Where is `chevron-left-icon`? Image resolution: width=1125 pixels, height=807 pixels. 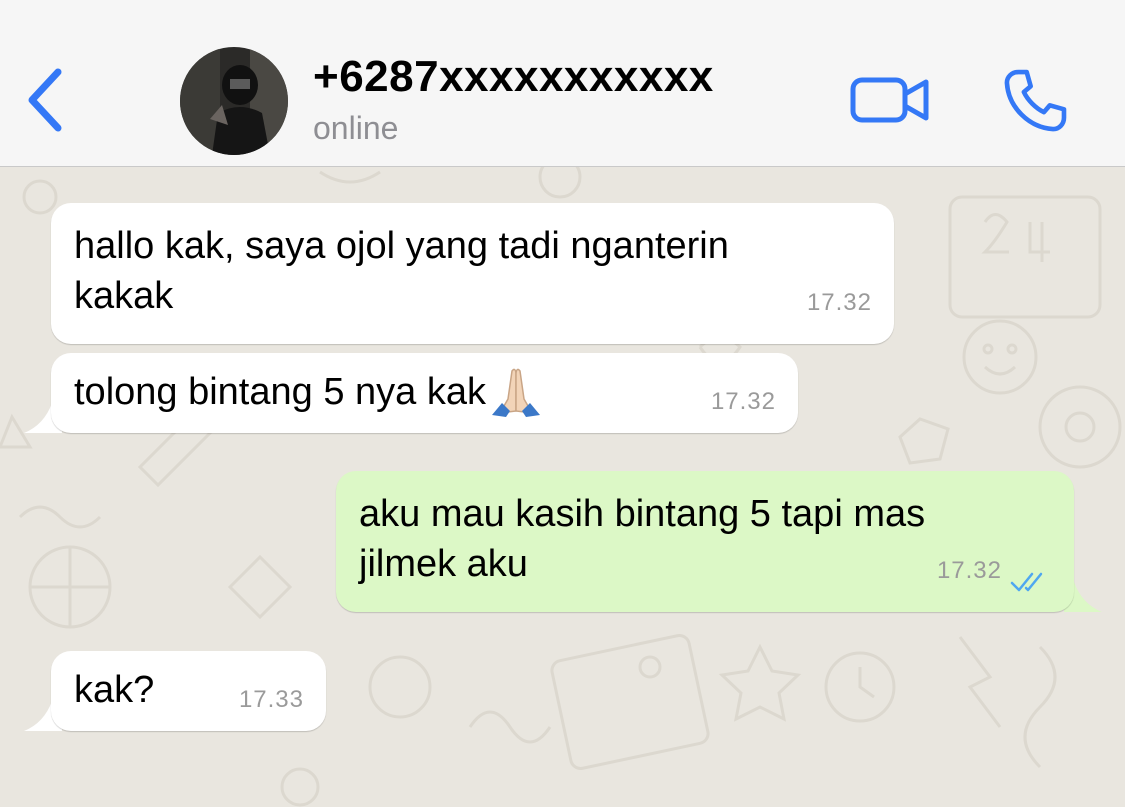
chevron-left-icon is located at coordinates (45, 100).